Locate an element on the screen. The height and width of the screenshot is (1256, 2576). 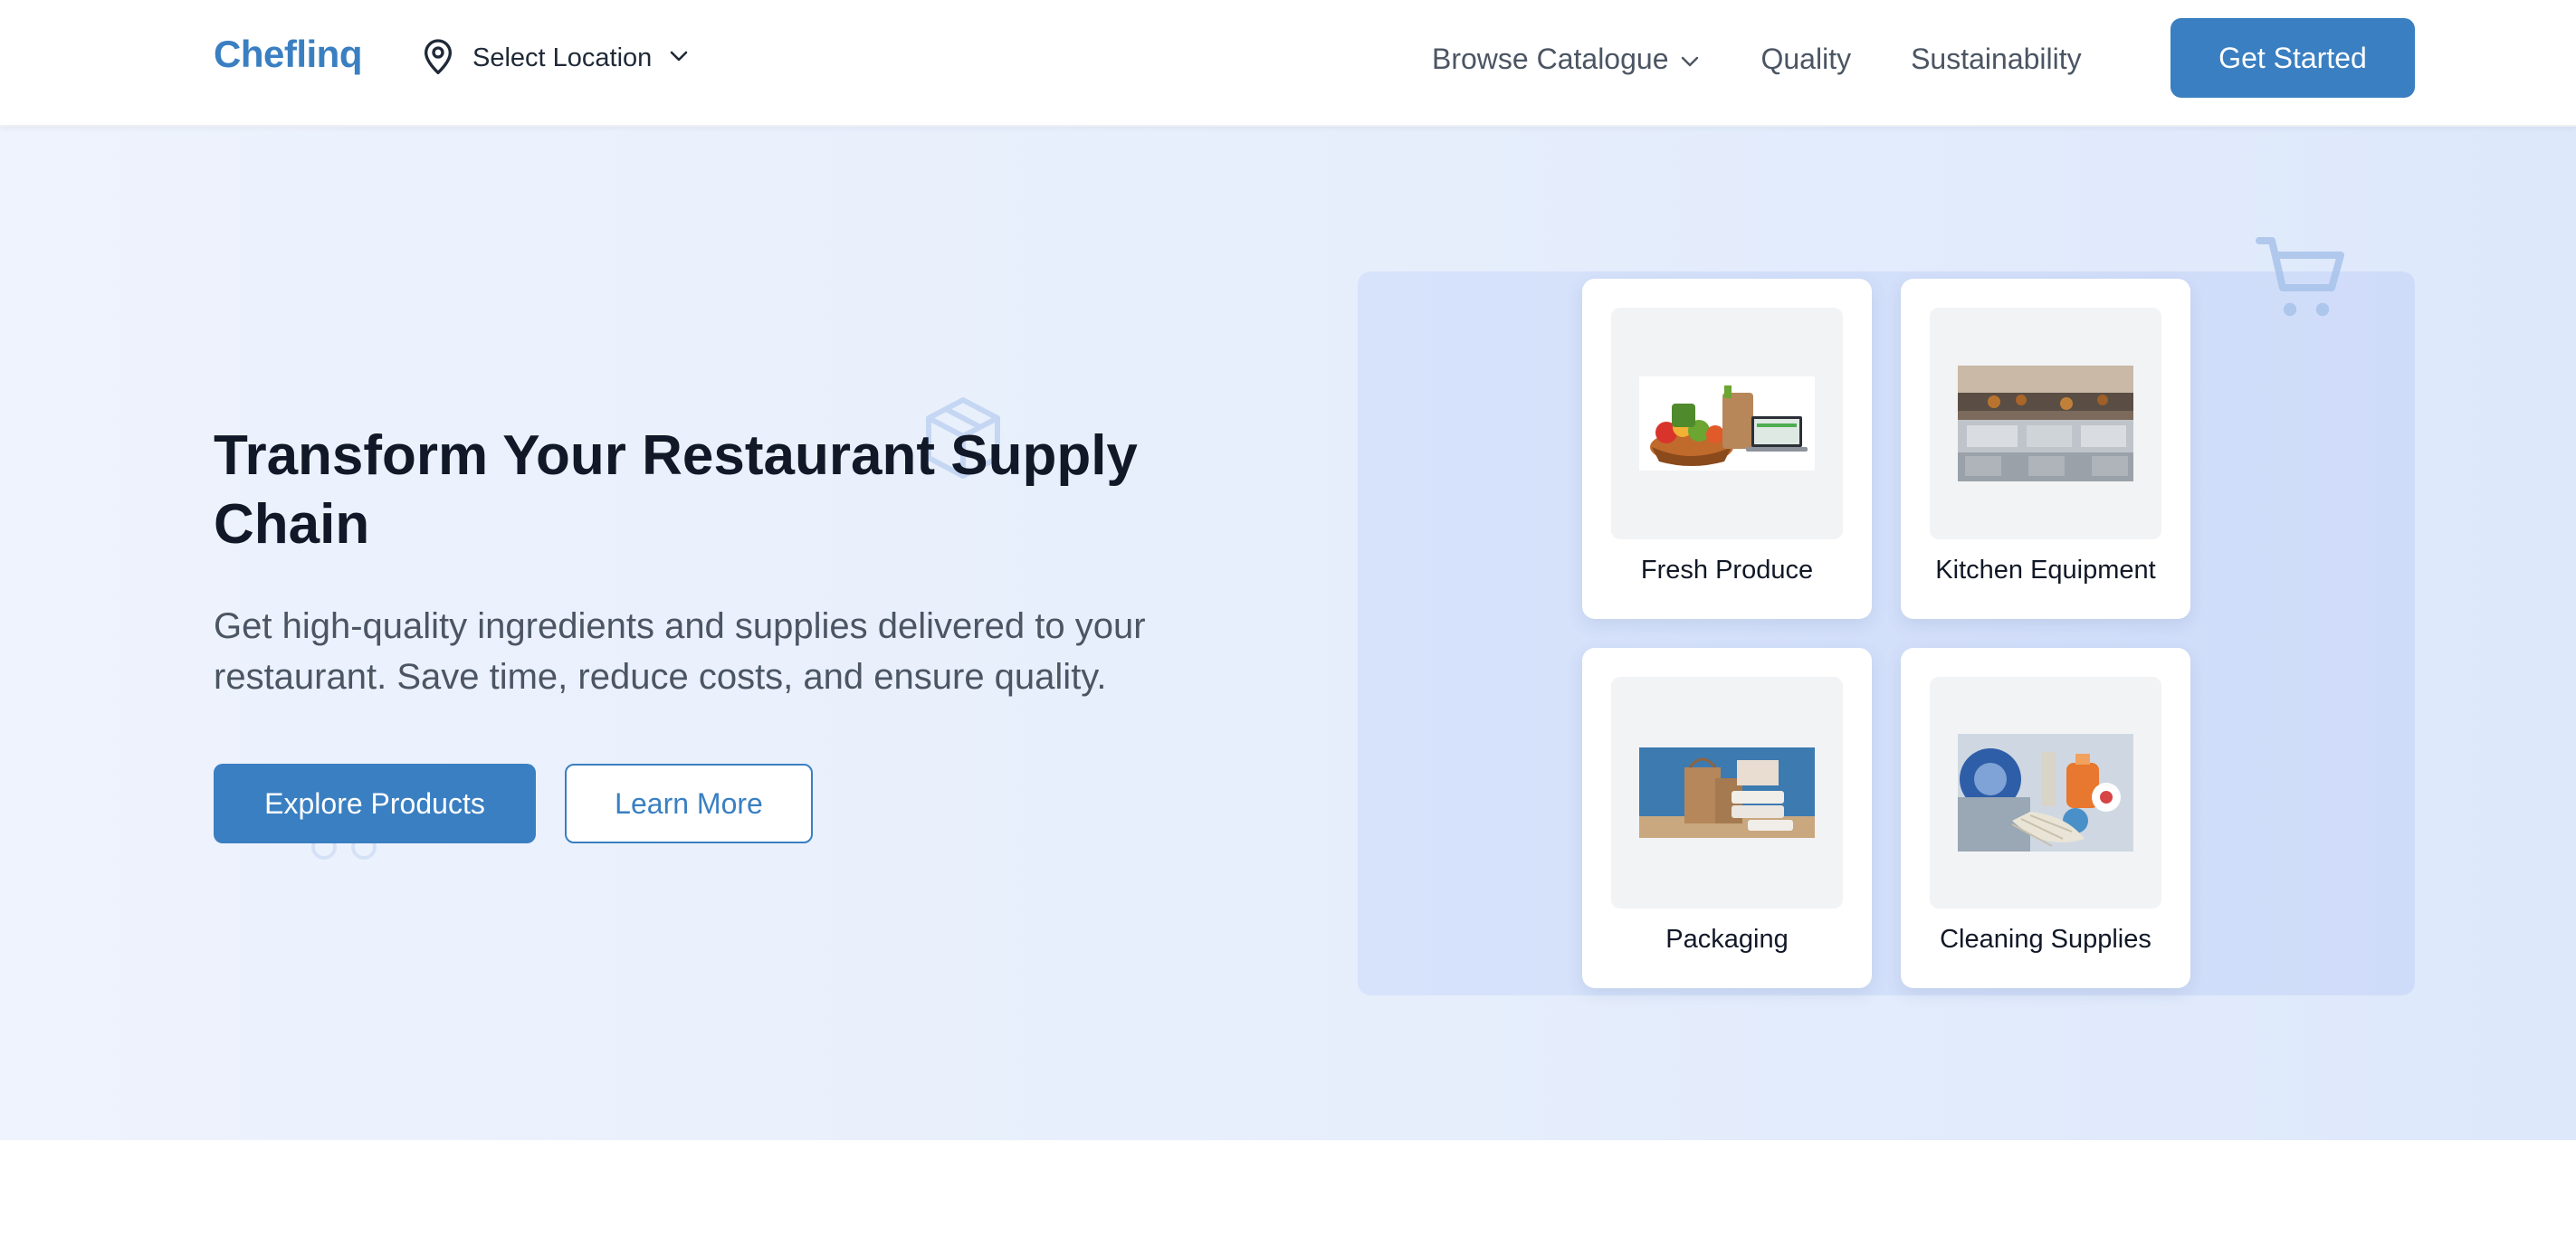
cleaning-supplies-image is located at coordinates (2046, 793).